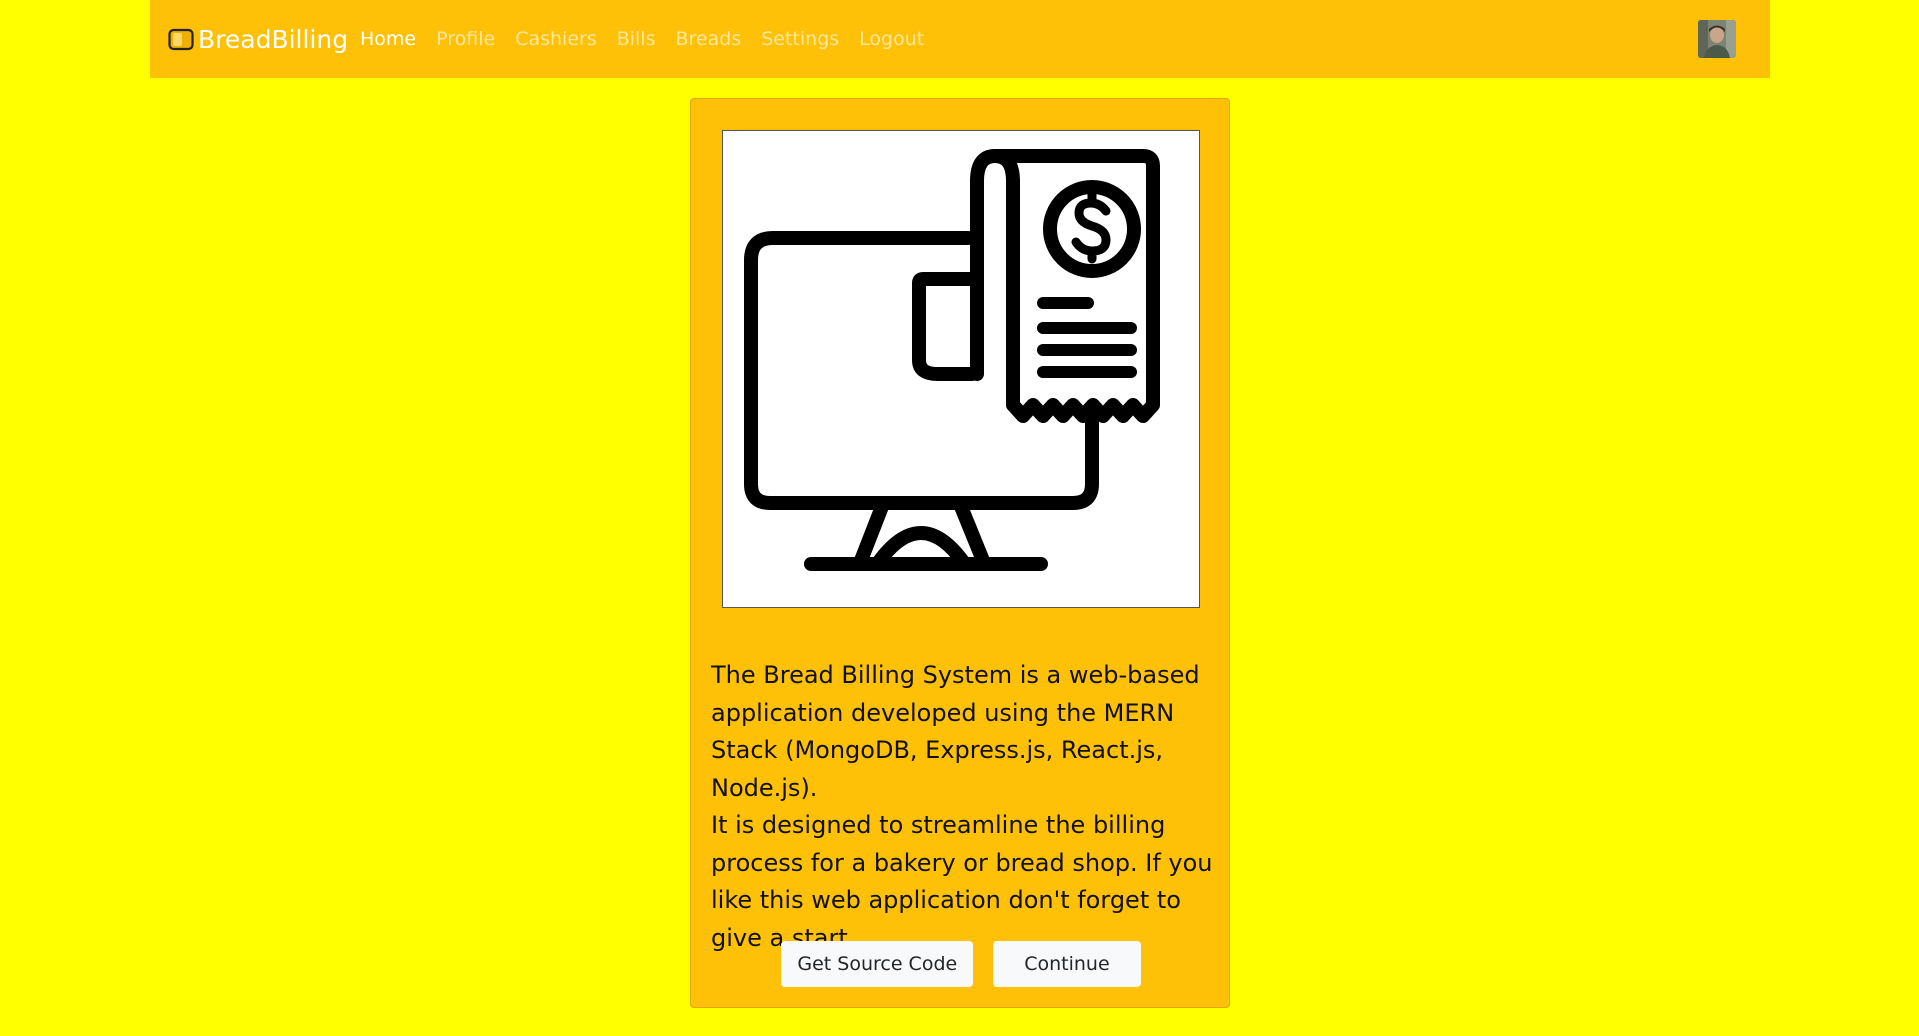 This screenshot has width=1919, height=1036. I want to click on computer-bill-icon, so click(952, 360).